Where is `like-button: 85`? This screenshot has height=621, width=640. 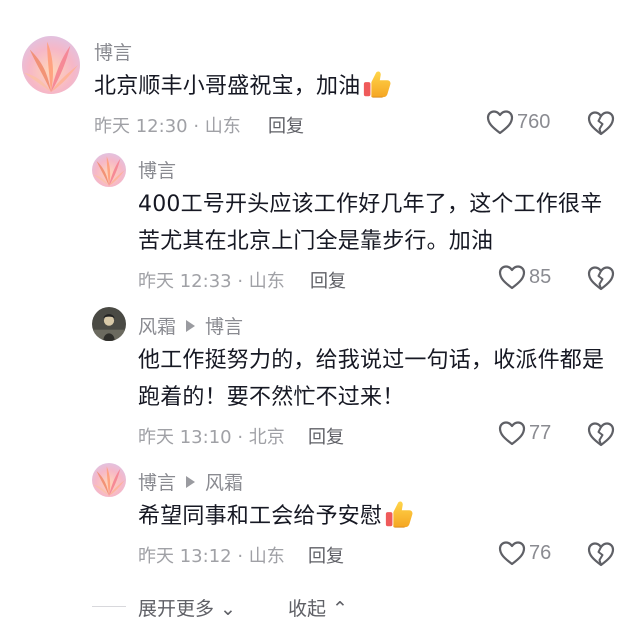 like-button: 85 is located at coordinates (524, 277).